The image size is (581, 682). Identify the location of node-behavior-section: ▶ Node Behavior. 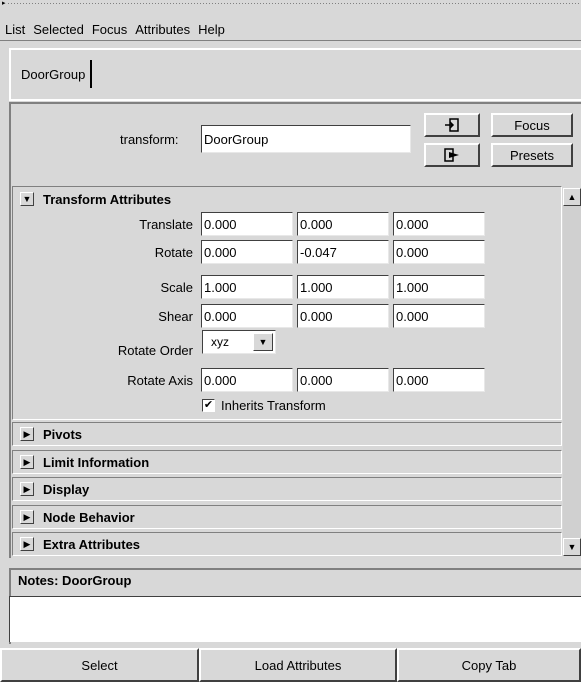
(287, 517).